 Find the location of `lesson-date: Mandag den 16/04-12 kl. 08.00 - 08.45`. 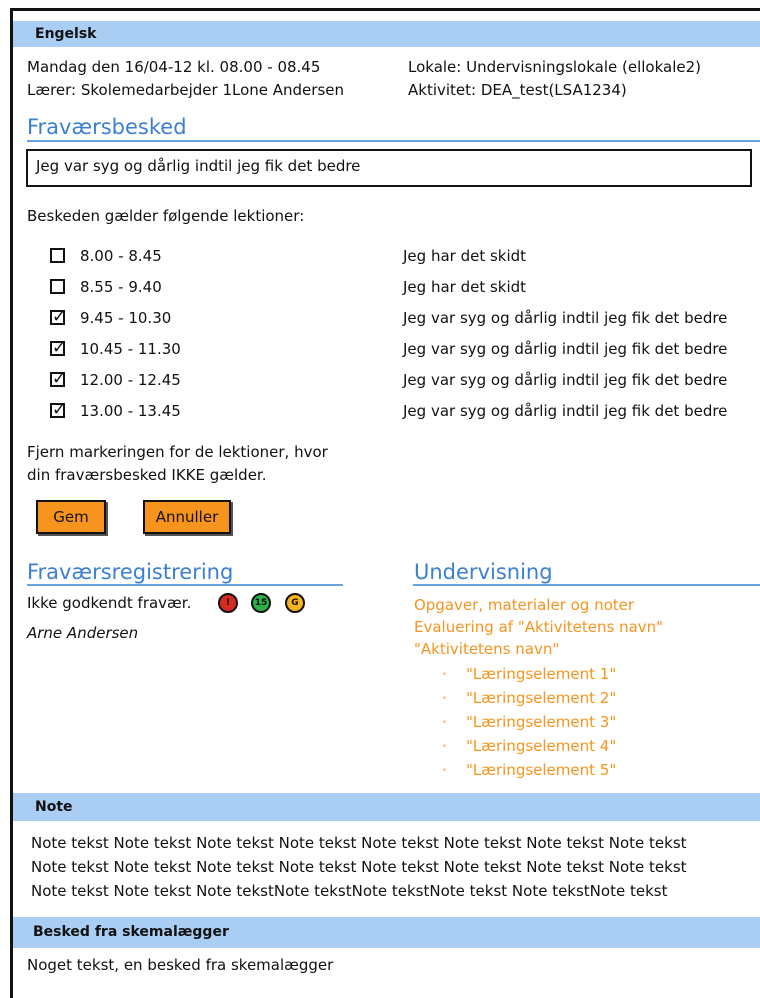

lesson-date: Mandag den 16/04-12 kl. 08.00 - 08.45 is located at coordinates (174, 67).